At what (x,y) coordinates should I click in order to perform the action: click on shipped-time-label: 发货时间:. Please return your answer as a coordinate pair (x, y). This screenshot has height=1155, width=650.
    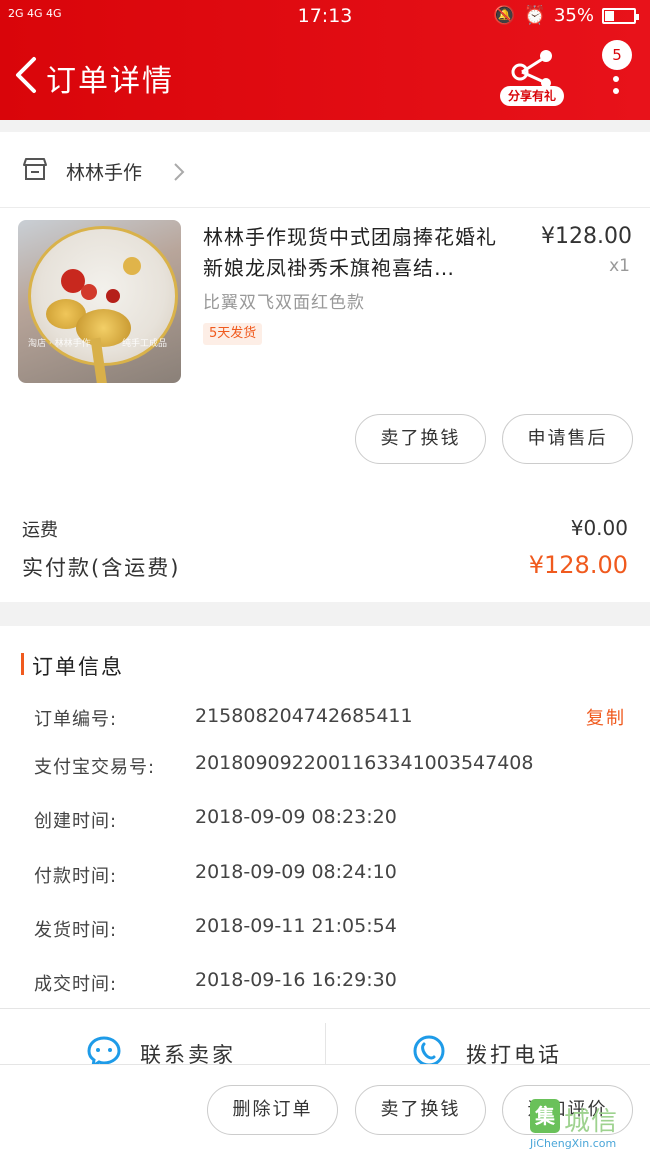
    Looking at the image, I should click on (76, 930).